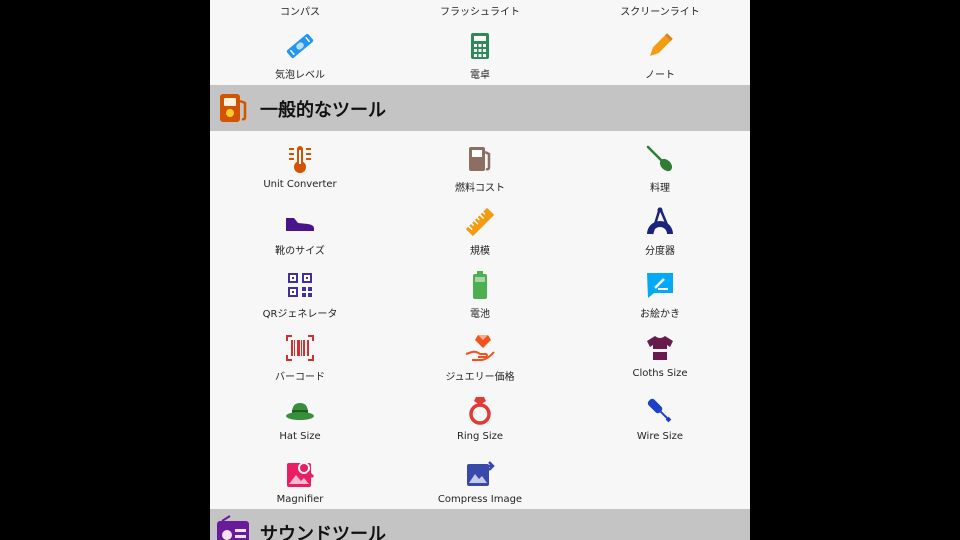 The height and width of the screenshot is (540, 960). What do you see at coordinates (480, 188) in the screenshot?
I see `tool-label: 燃料コスト` at bounding box center [480, 188].